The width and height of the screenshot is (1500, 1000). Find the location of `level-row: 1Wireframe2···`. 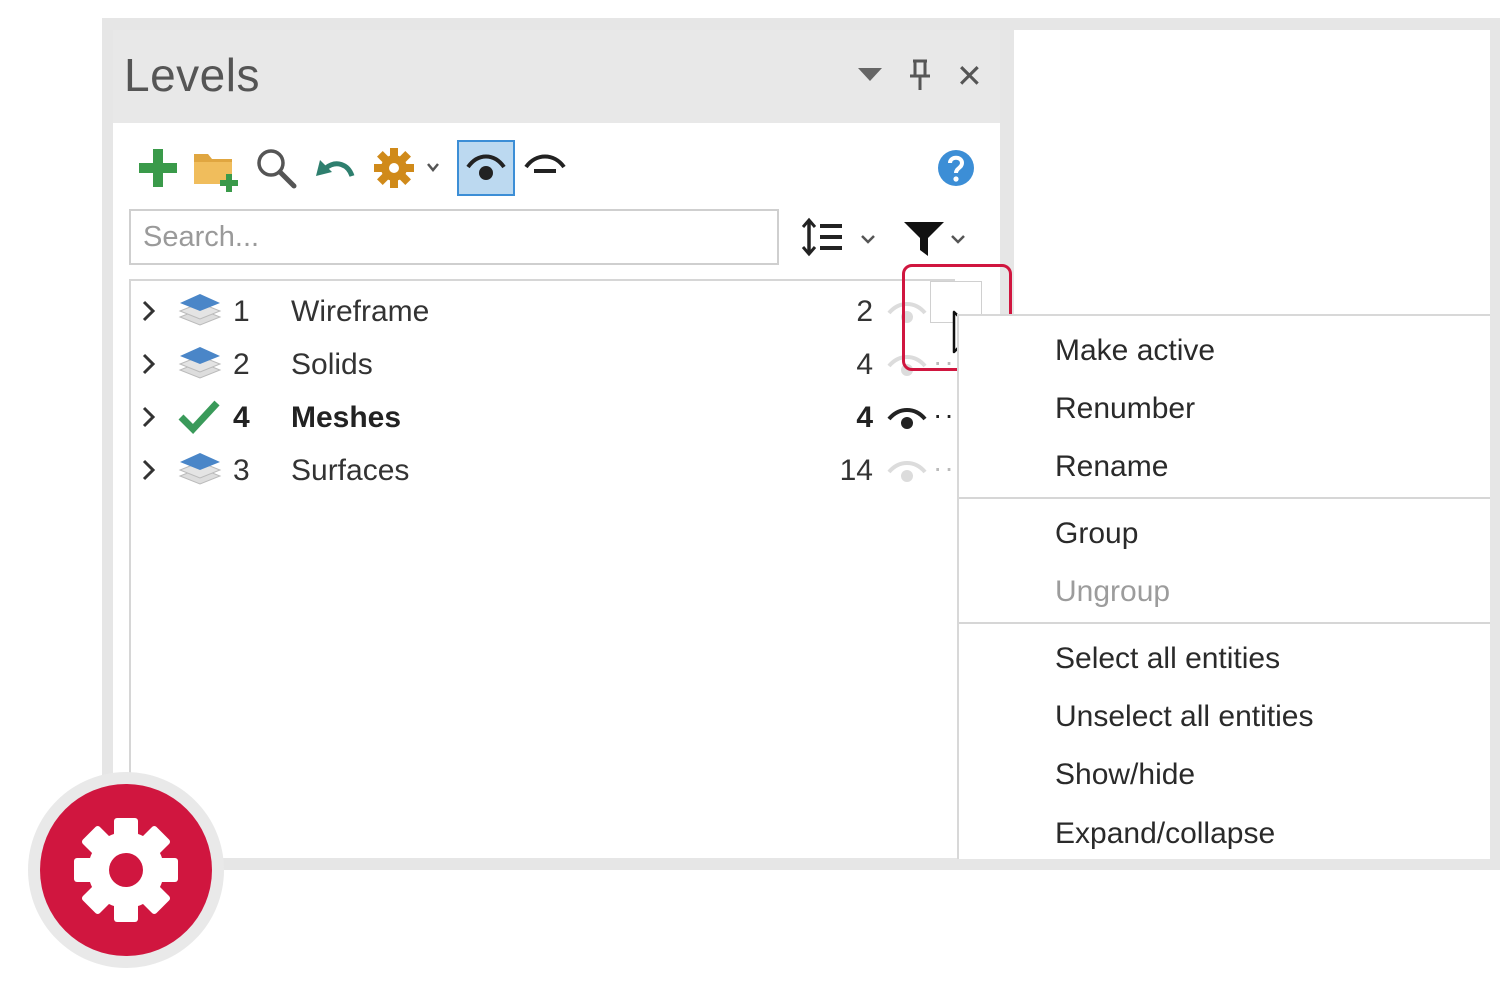

level-row: 1Wireframe2··· is located at coordinates (548, 311).